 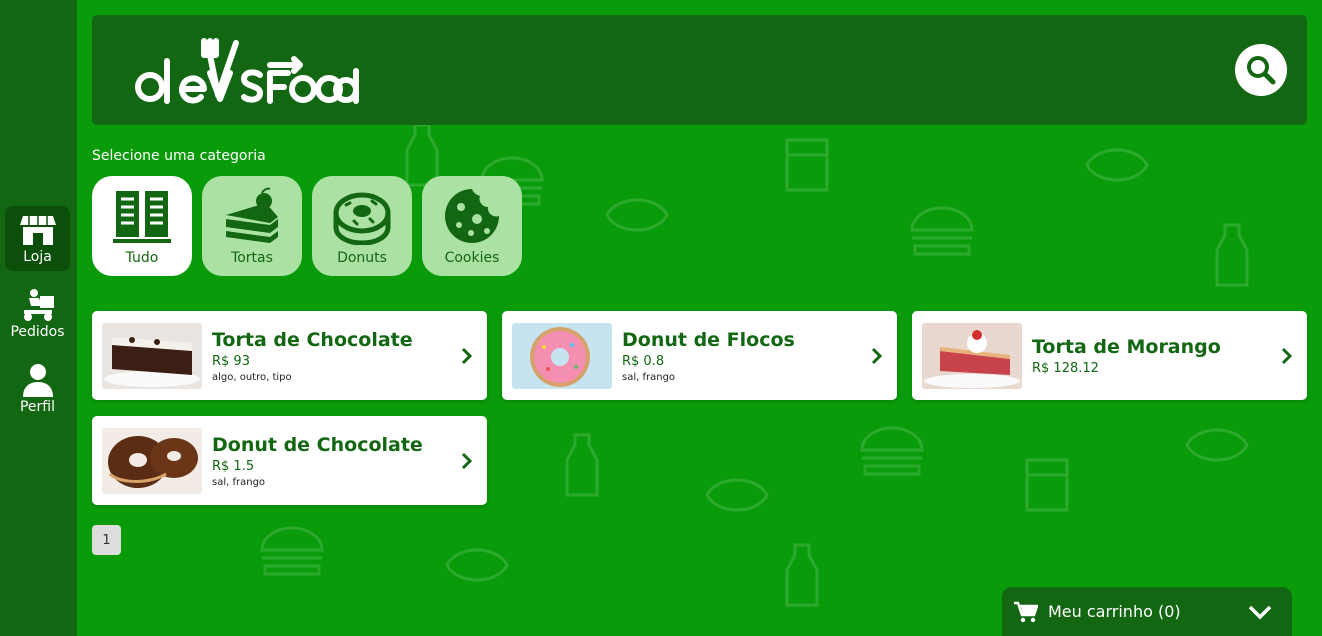 What do you see at coordinates (37, 230) in the screenshot?
I see `store-icon` at bounding box center [37, 230].